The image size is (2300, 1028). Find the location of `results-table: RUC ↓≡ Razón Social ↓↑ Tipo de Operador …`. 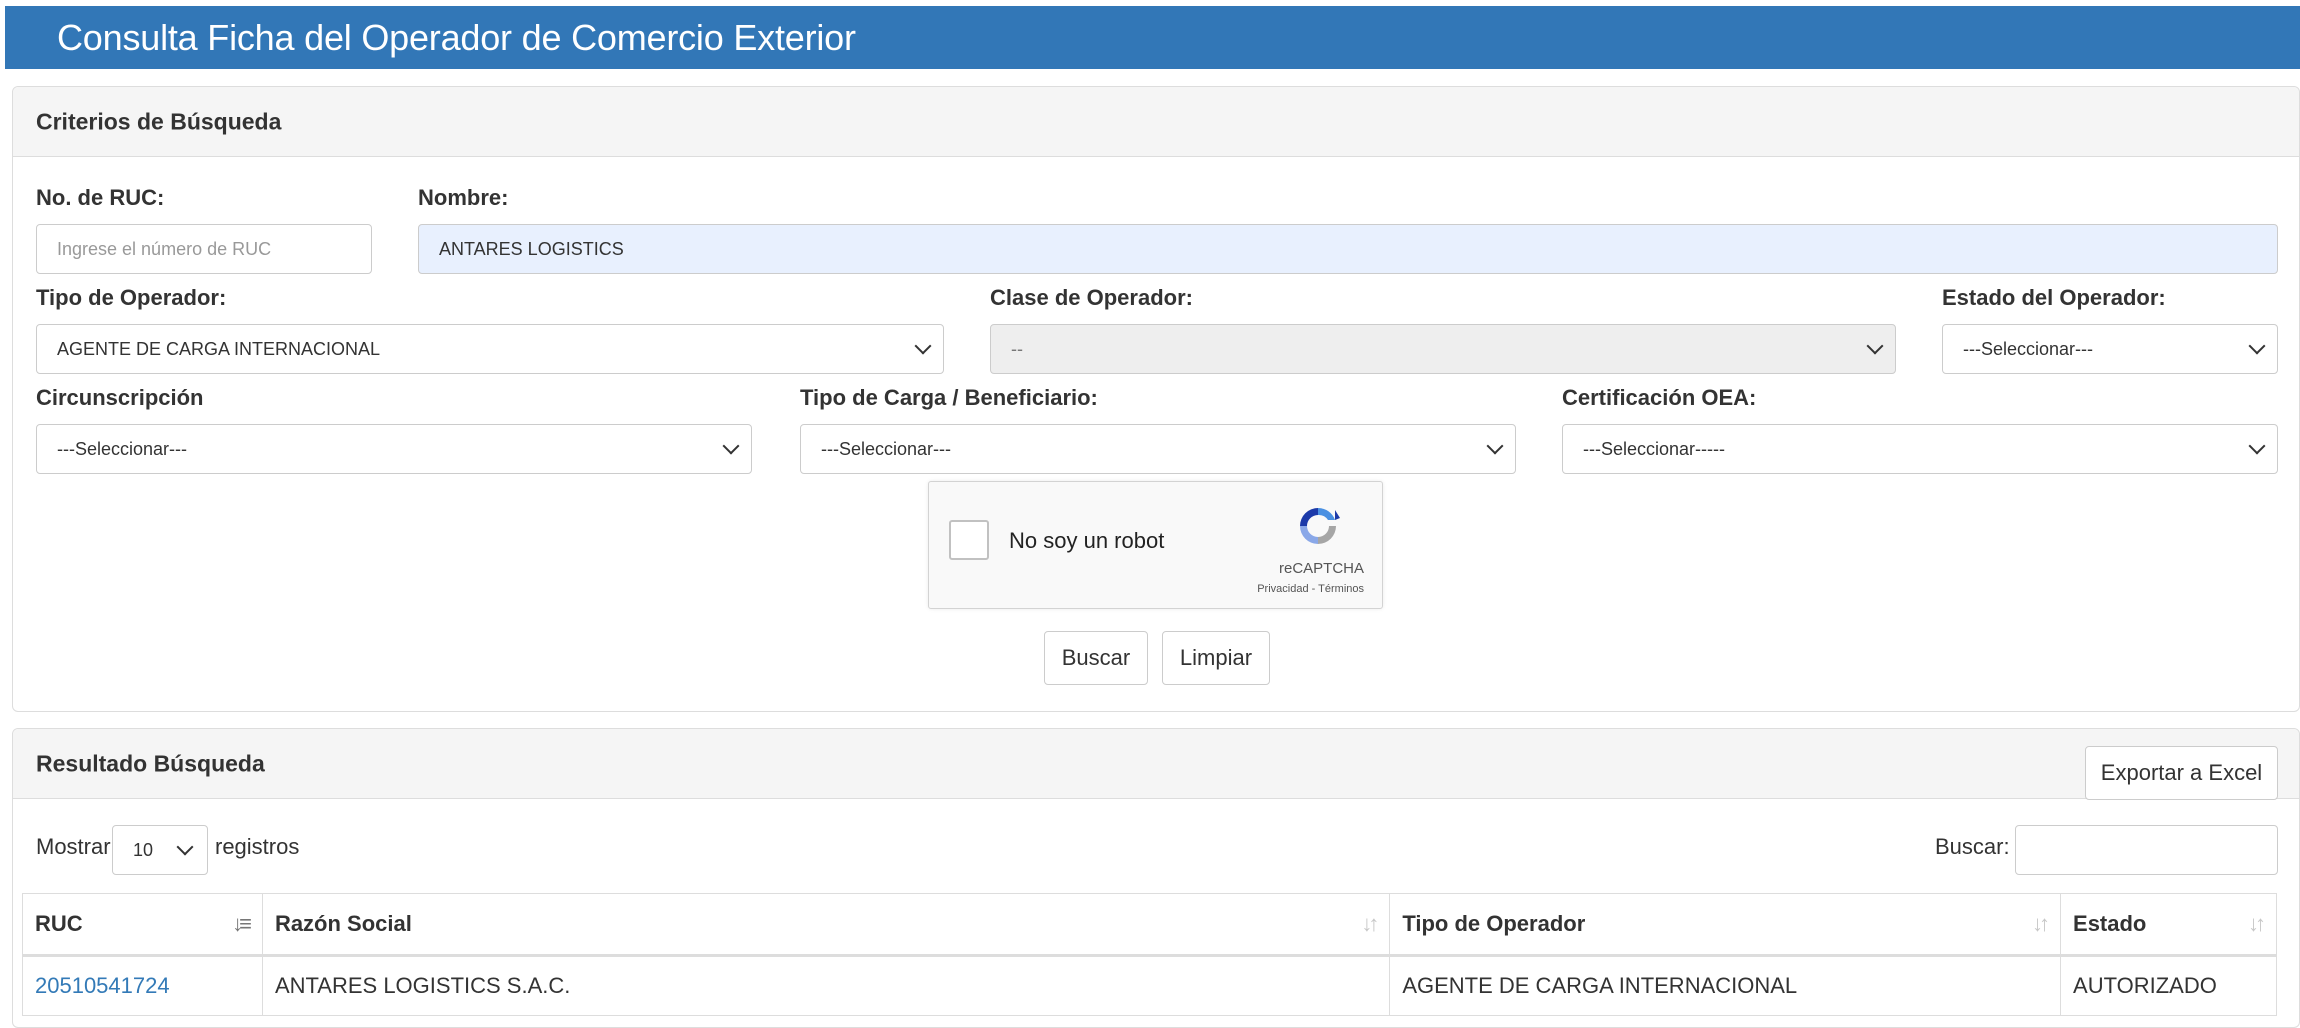

results-table: RUC ↓≡ Razón Social ↓↑ Tipo de Operador … is located at coordinates (1149, 954).